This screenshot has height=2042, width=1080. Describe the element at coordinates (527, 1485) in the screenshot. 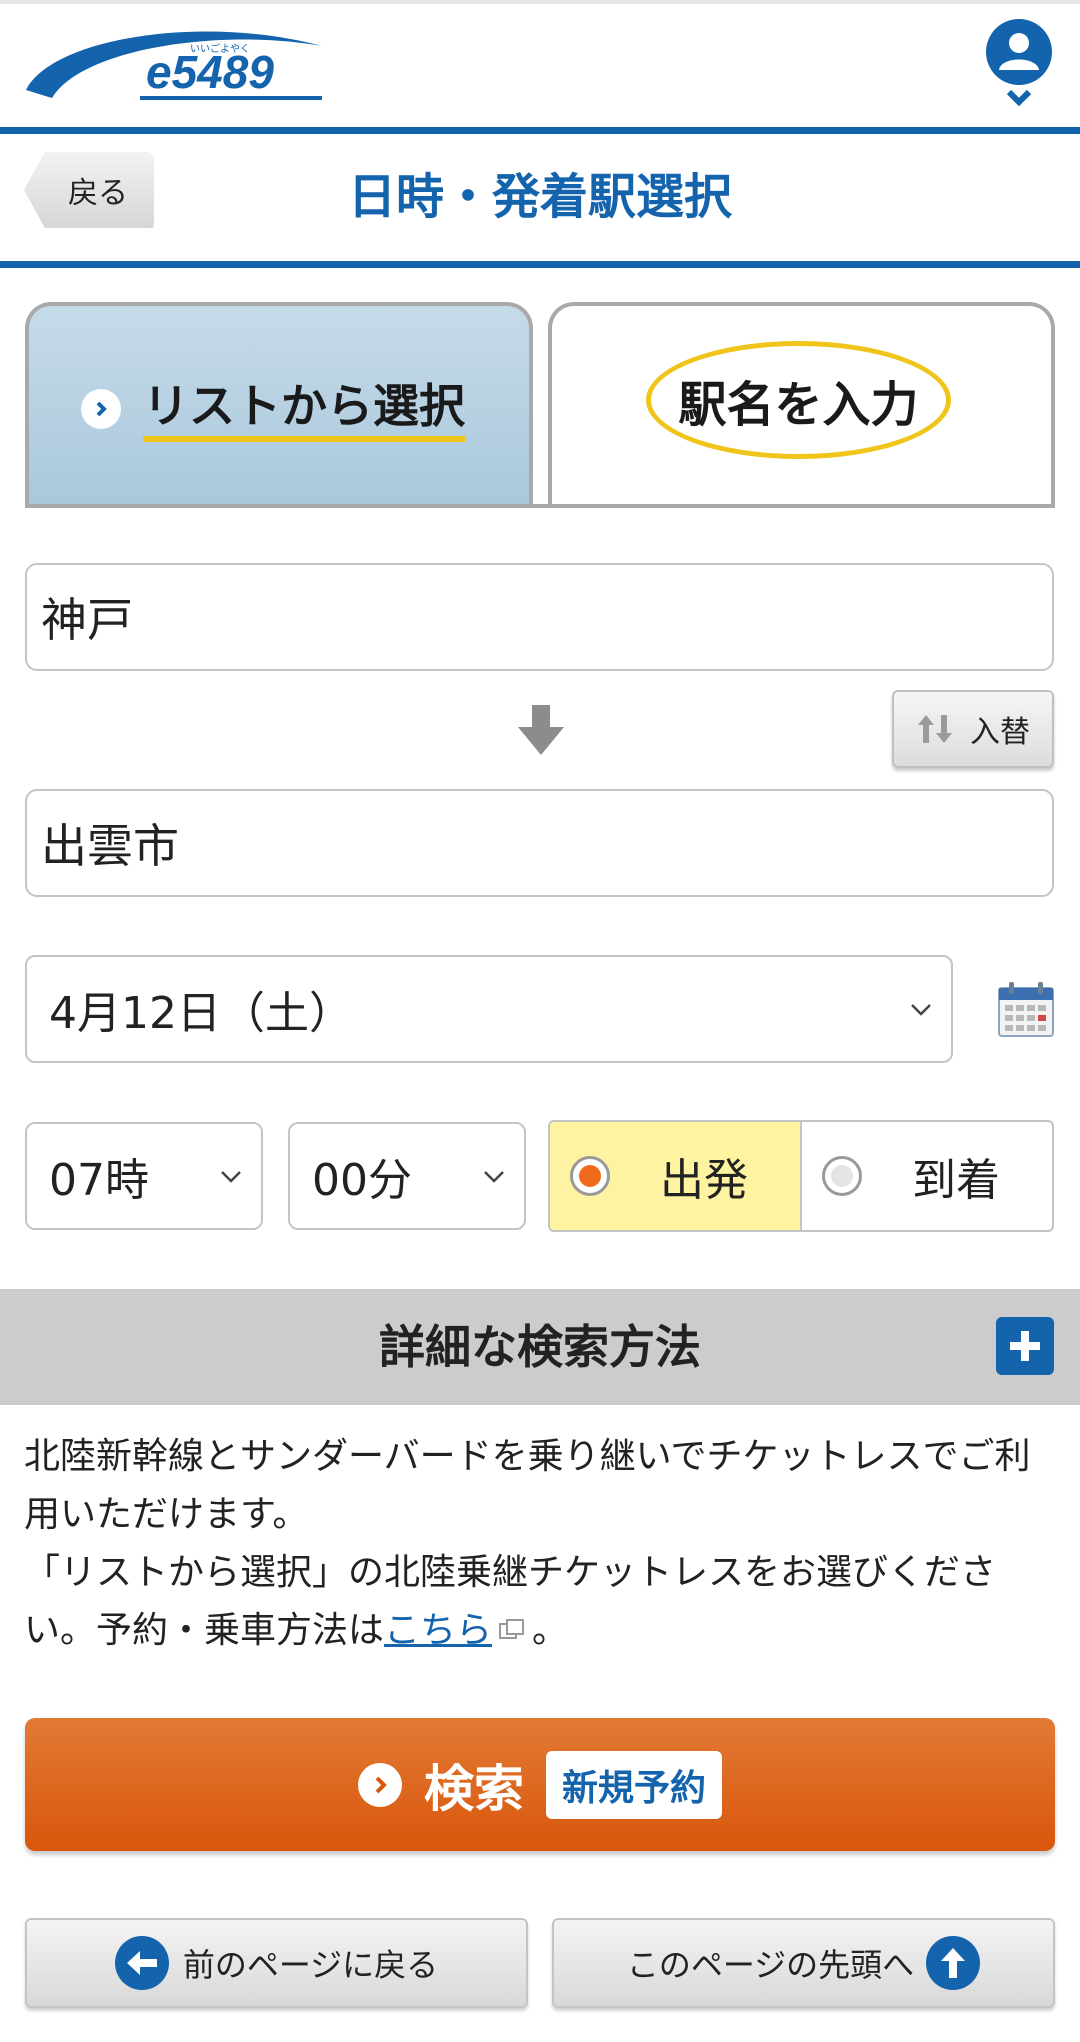

I see `notice-line1: 北陸新幹線とサンダーバードを乗り継いでチケットレスでご利用いただけます。` at that location.